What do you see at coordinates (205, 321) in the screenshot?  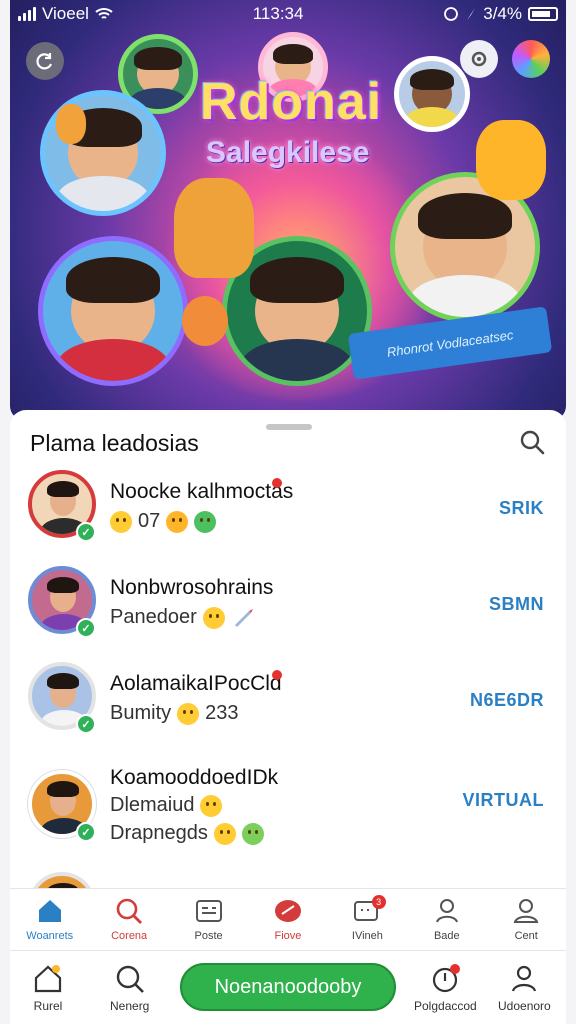 I see `fox-mascot` at bounding box center [205, 321].